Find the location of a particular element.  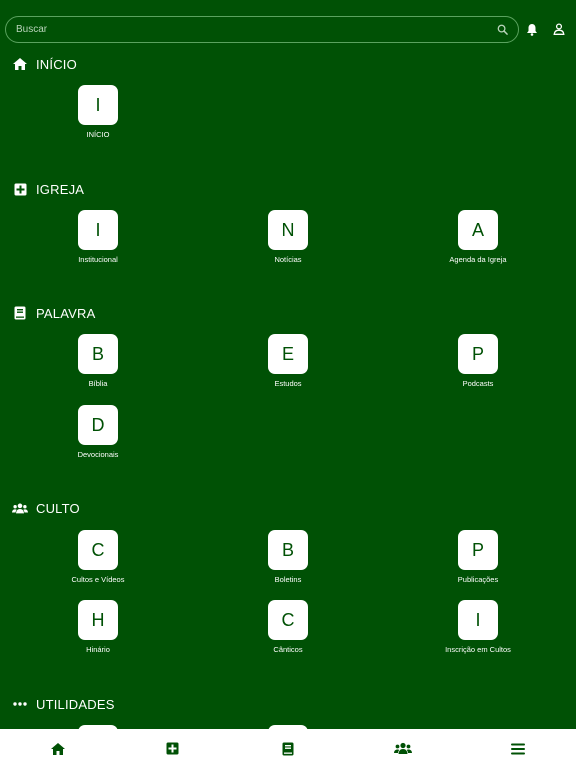

tile-label: Estudos is located at coordinates (288, 383).